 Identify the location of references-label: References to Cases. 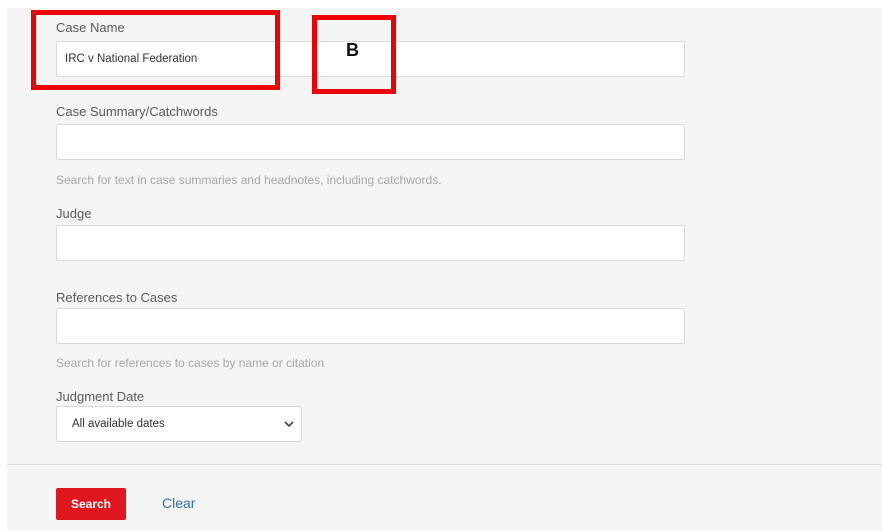
(117, 297).